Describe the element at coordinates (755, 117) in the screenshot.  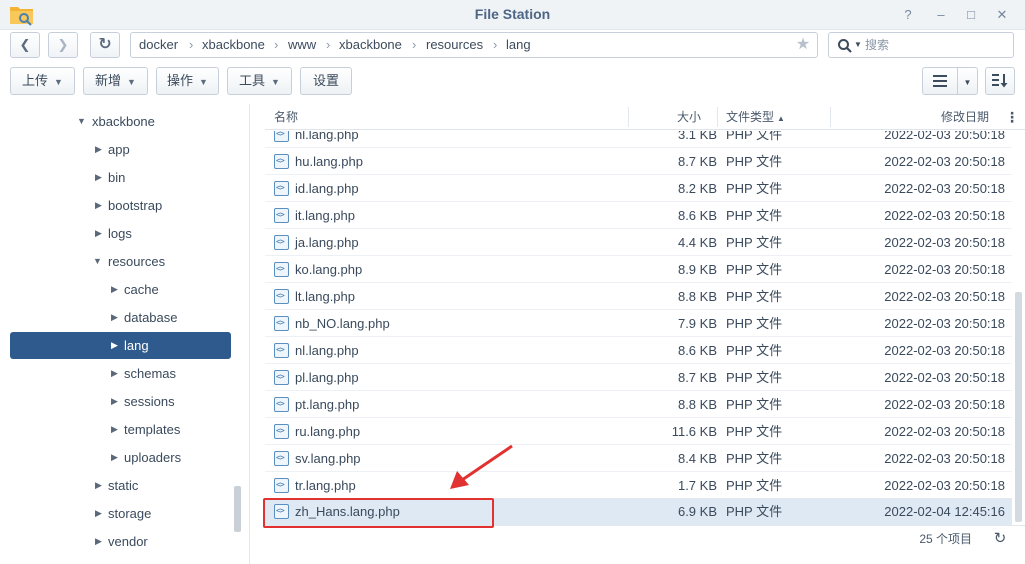
I see `column-header-type: 文件类型 ▲` at that location.